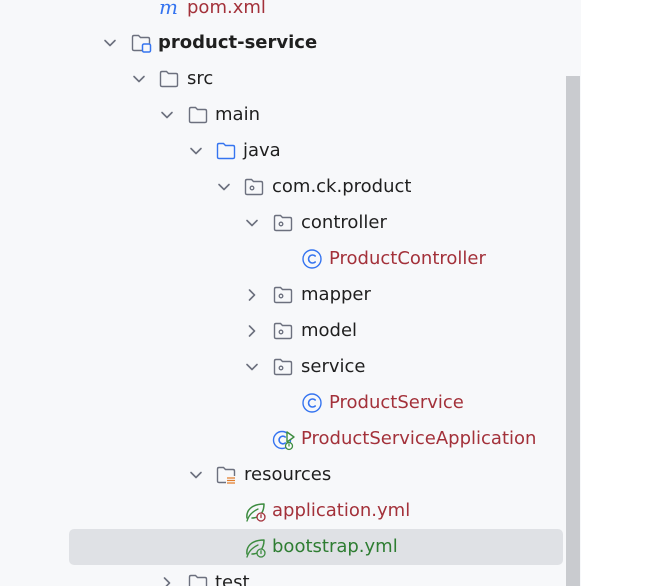 This screenshot has width=646, height=586. What do you see at coordinates (232, 579) in the screenshot?
I see `tree-row-label: test` at bounding box center [232, 579].